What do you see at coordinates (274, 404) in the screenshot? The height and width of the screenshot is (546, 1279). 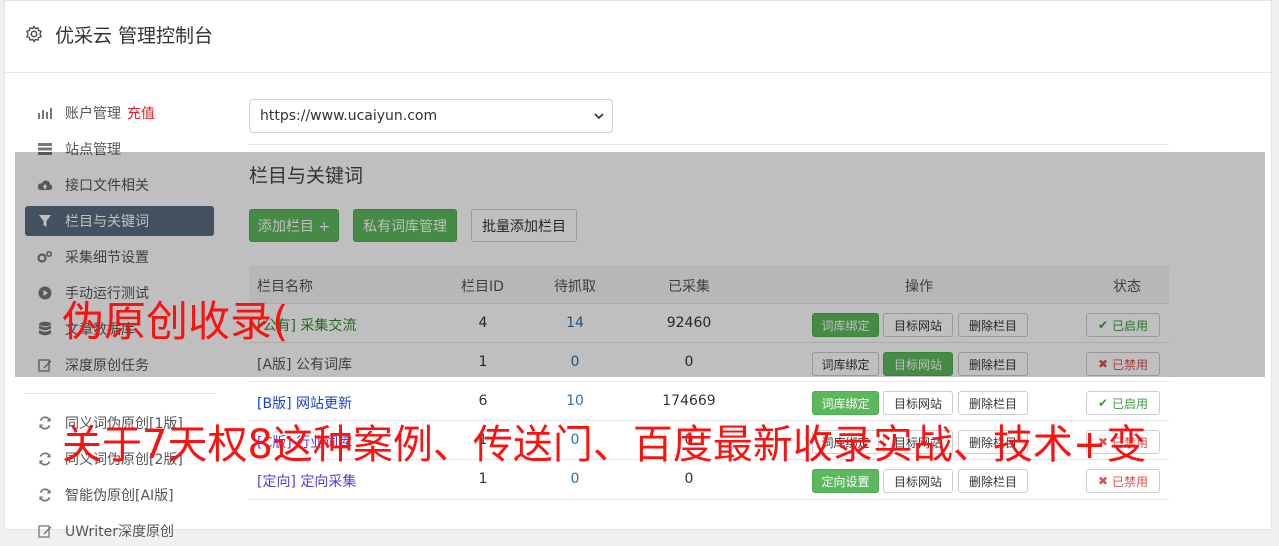 I see `column-tag: [B版]` at bounding box center [274, 404].